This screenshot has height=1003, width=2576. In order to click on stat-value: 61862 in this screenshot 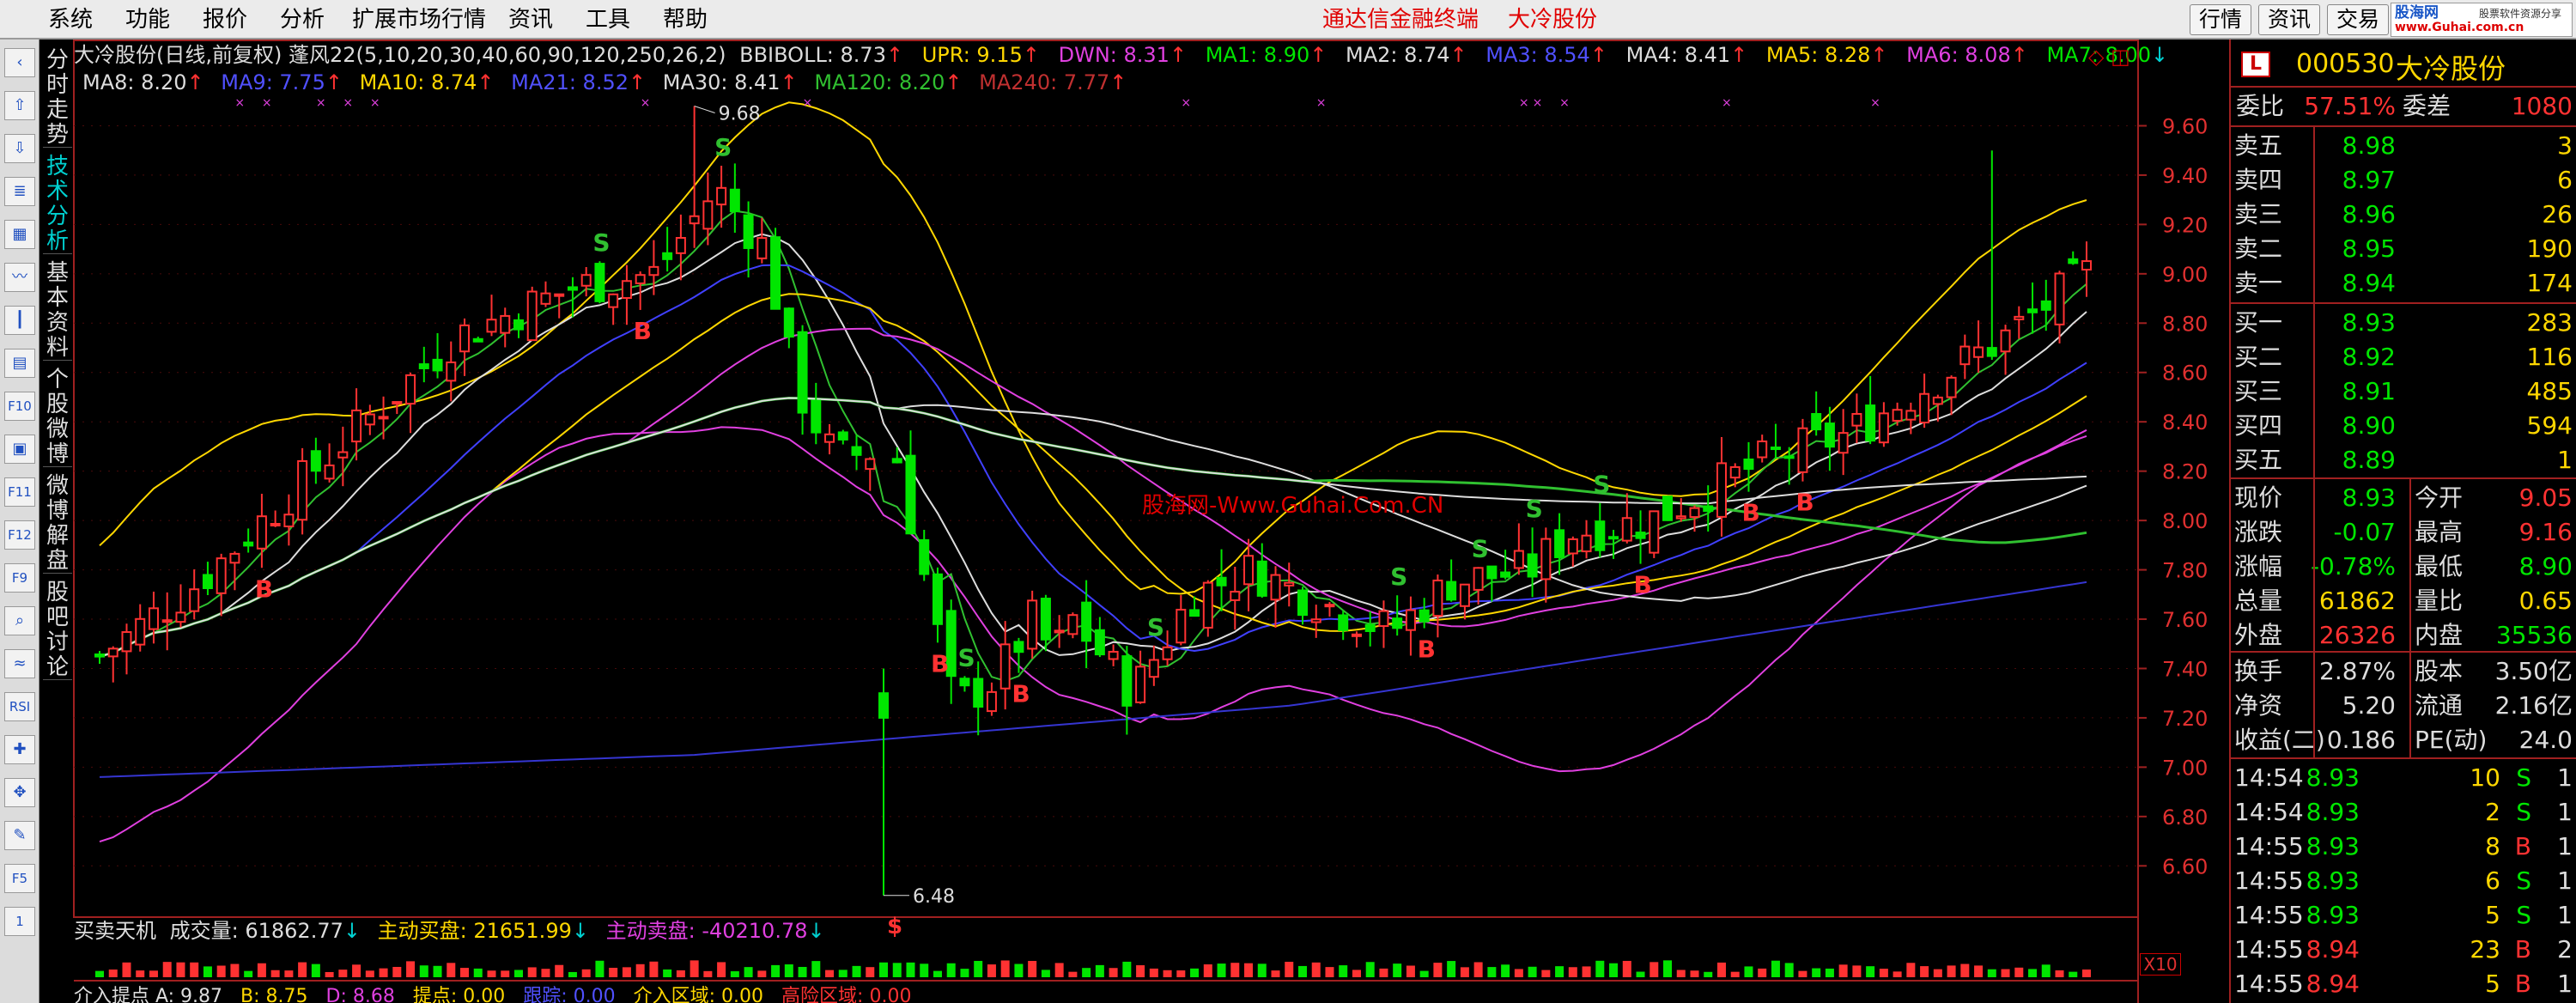, I will do `click(2357, 601)`.